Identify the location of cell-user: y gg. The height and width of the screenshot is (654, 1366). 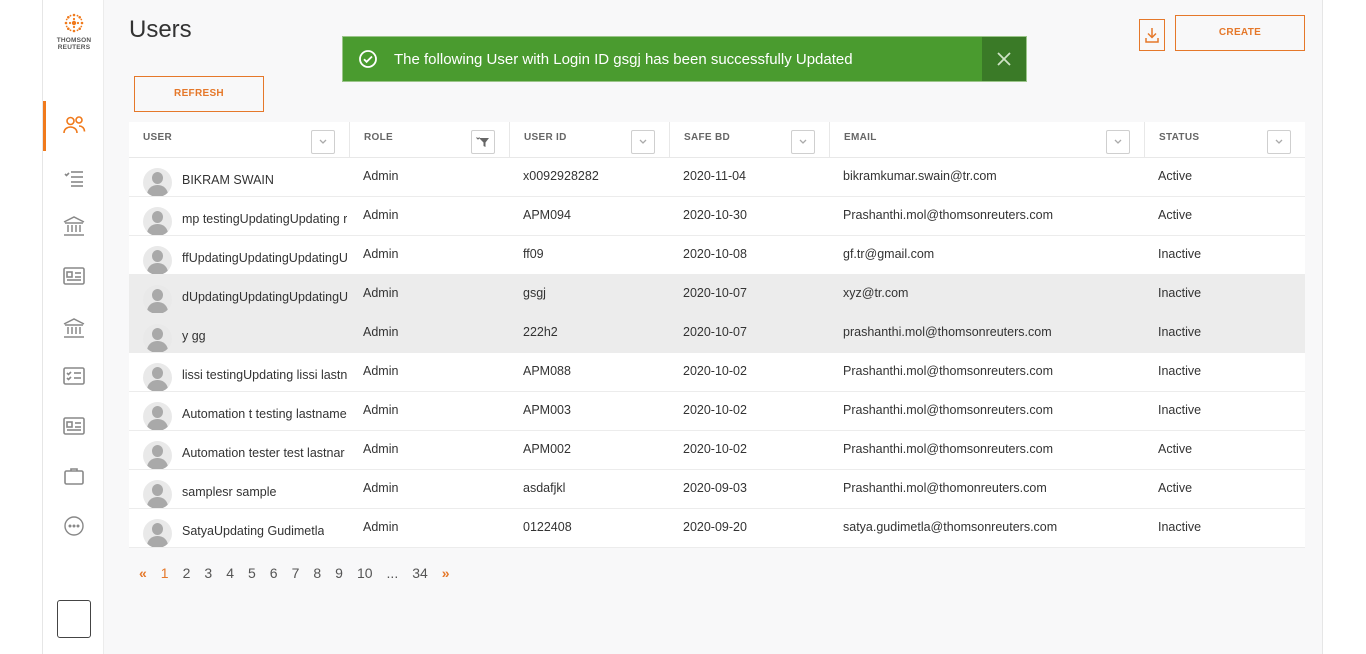
(239, 333).